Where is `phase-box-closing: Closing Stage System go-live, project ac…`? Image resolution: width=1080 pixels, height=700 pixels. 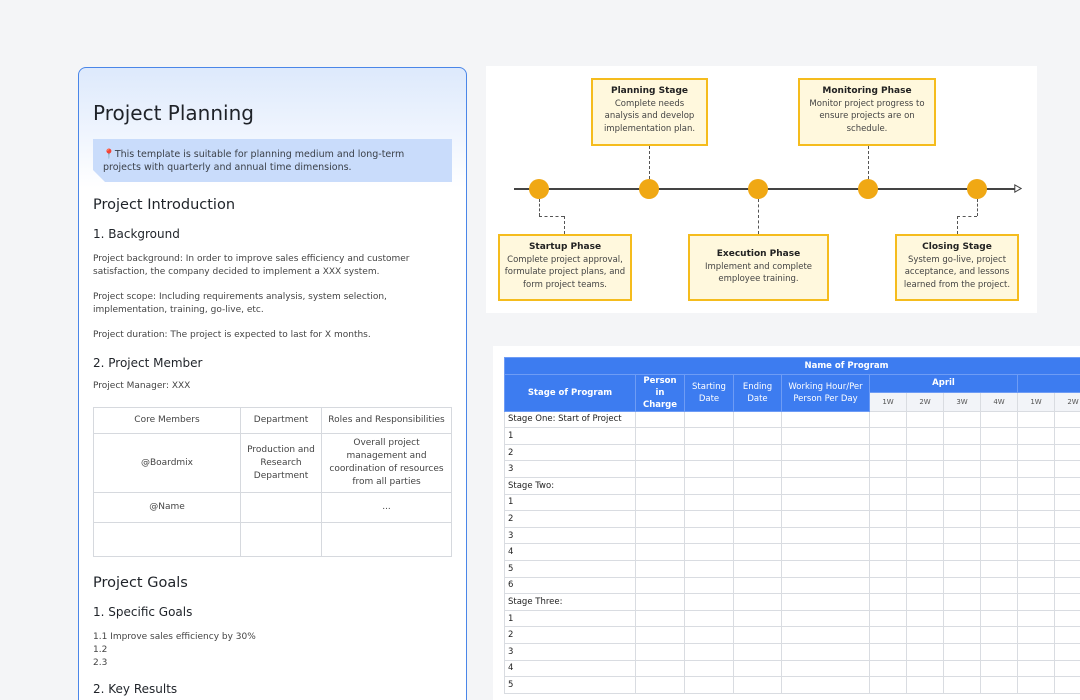
phase-box-closing: Closing Stage System go-live, project ac… is located at coordinates (957, 267).